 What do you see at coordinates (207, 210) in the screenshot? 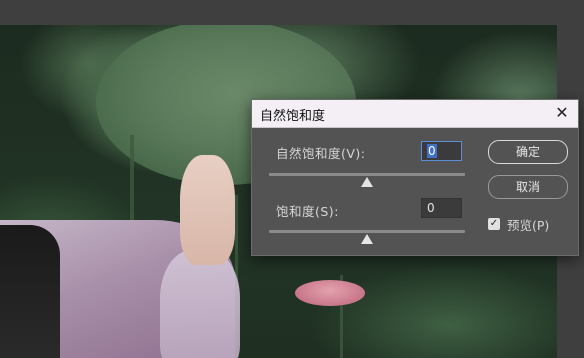
I see `raised-hand` at bounding box center [207, 210].